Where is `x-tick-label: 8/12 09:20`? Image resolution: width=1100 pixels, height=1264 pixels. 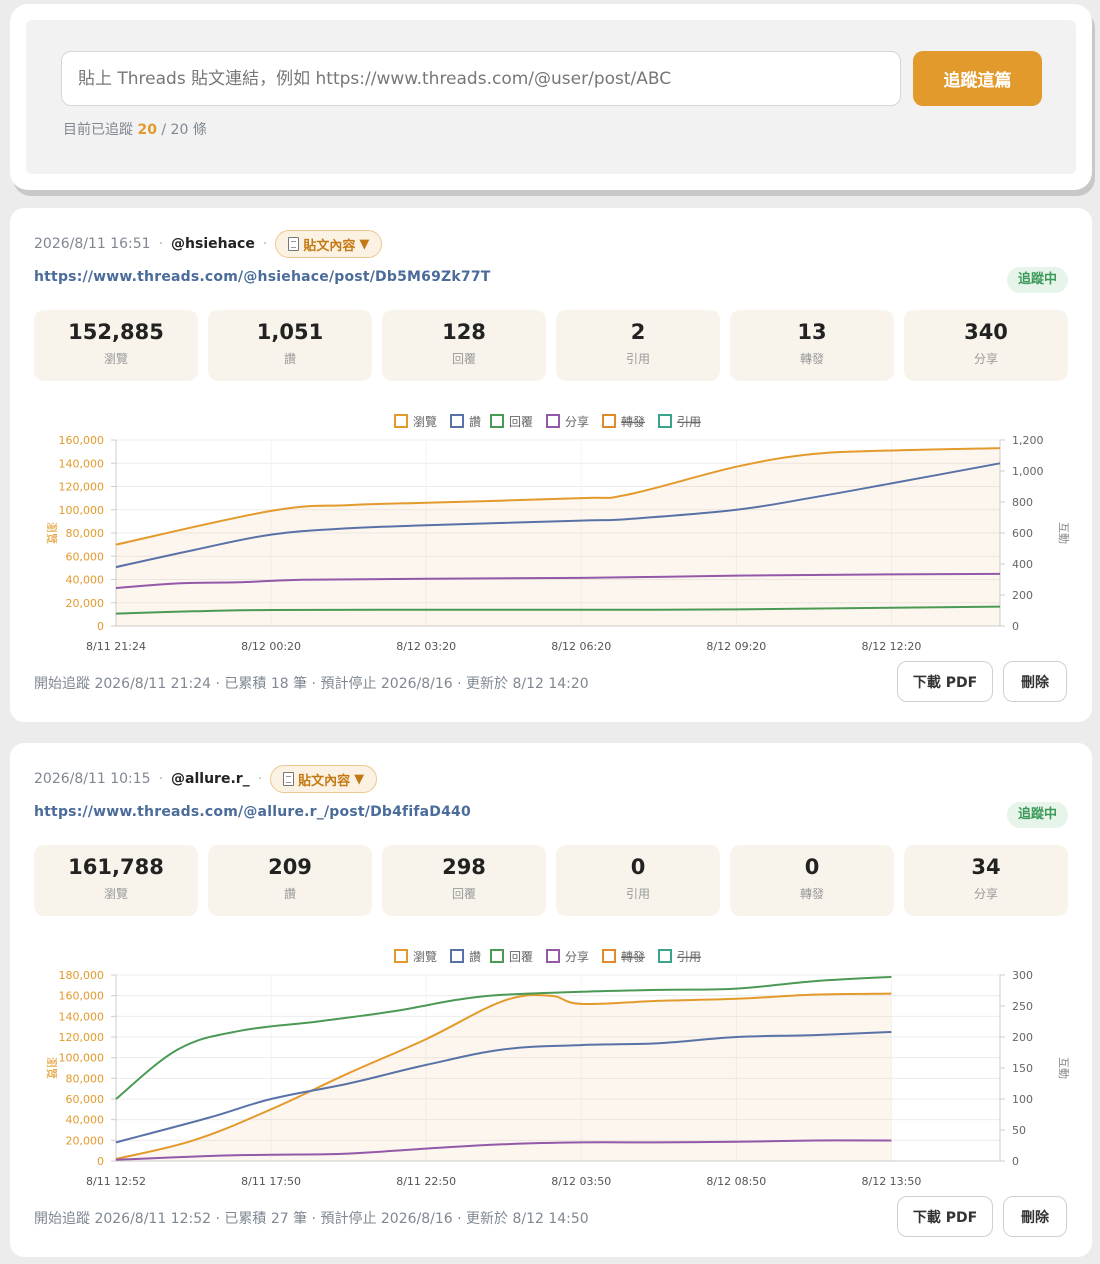
x-tick-label: 8/12 09:20 is located at coordinates (736, 646).